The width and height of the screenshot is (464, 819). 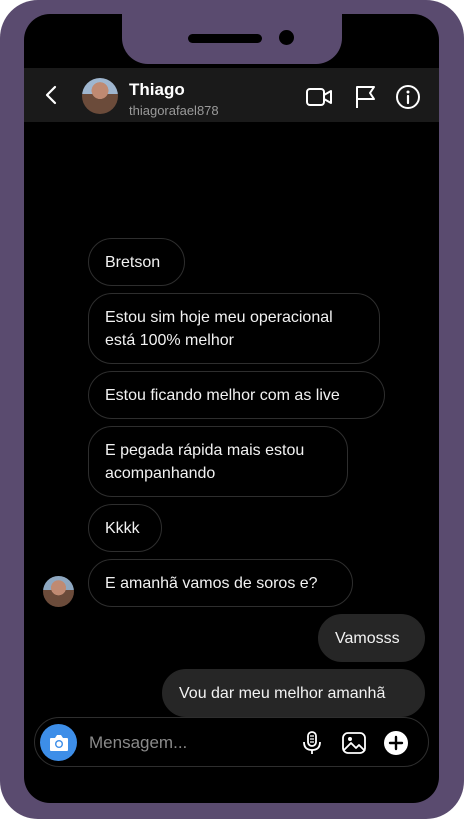 I want to click on message-composer, so click(x=231, y=742).